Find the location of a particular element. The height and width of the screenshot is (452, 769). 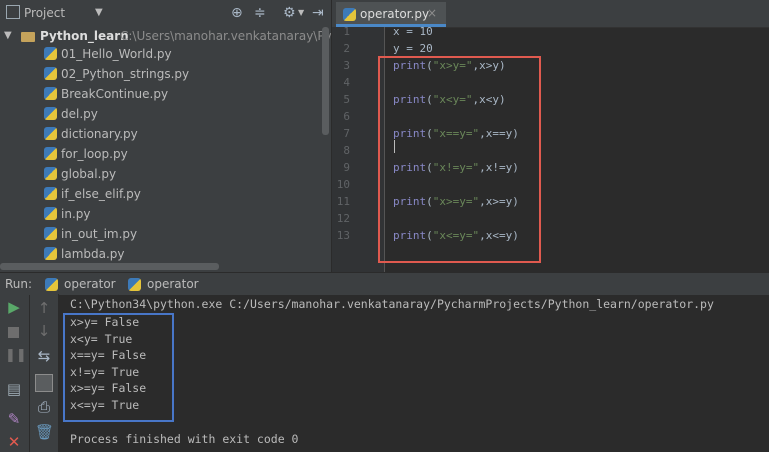

horizontal-scrollbar is located at coordinates (109, 266).